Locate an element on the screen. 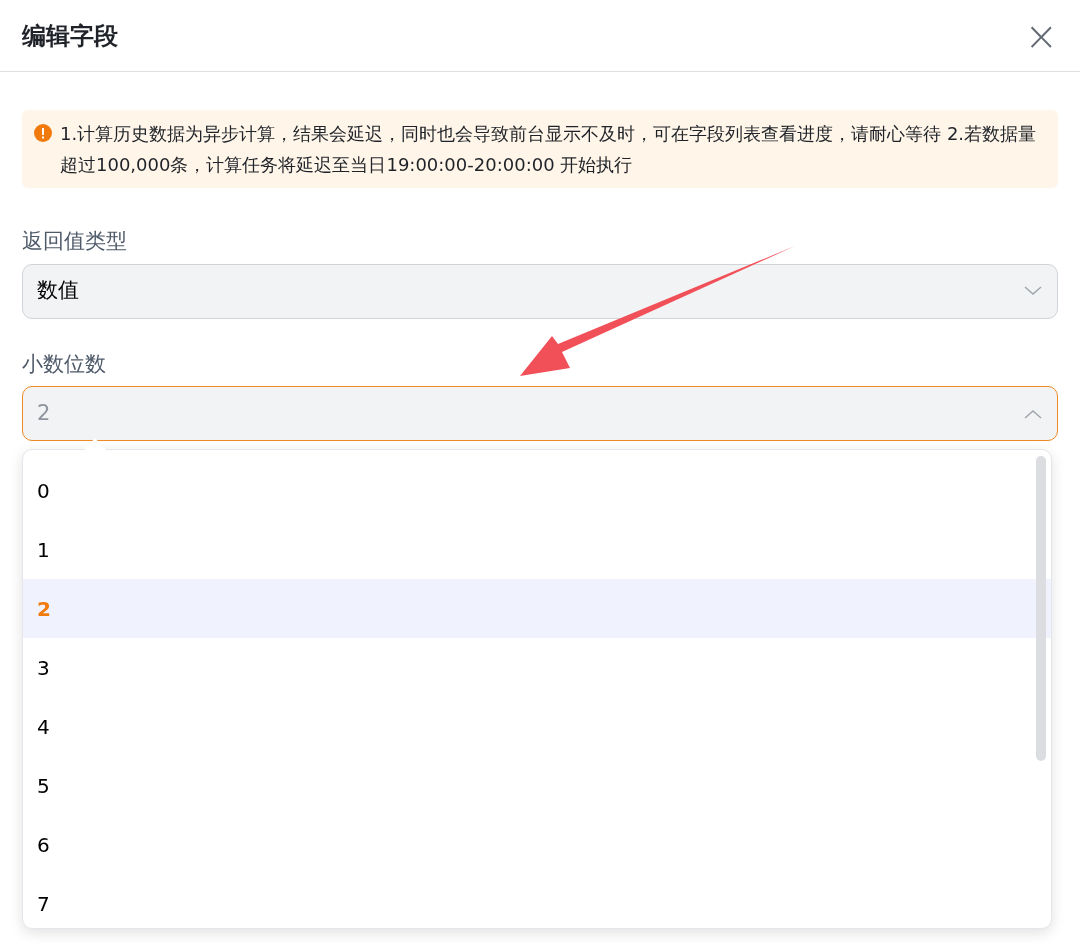  alert-text: 1.计算历史数据为异步计算，结果会延迟，同时也会导致前台显示不及时，可在字段列表查看进度，请耐心等待 2.若数据量超过100,000条，计算任务将延迟至当日19:00:00-20:00:00 开始执行 is located at coordinates (549, 149).